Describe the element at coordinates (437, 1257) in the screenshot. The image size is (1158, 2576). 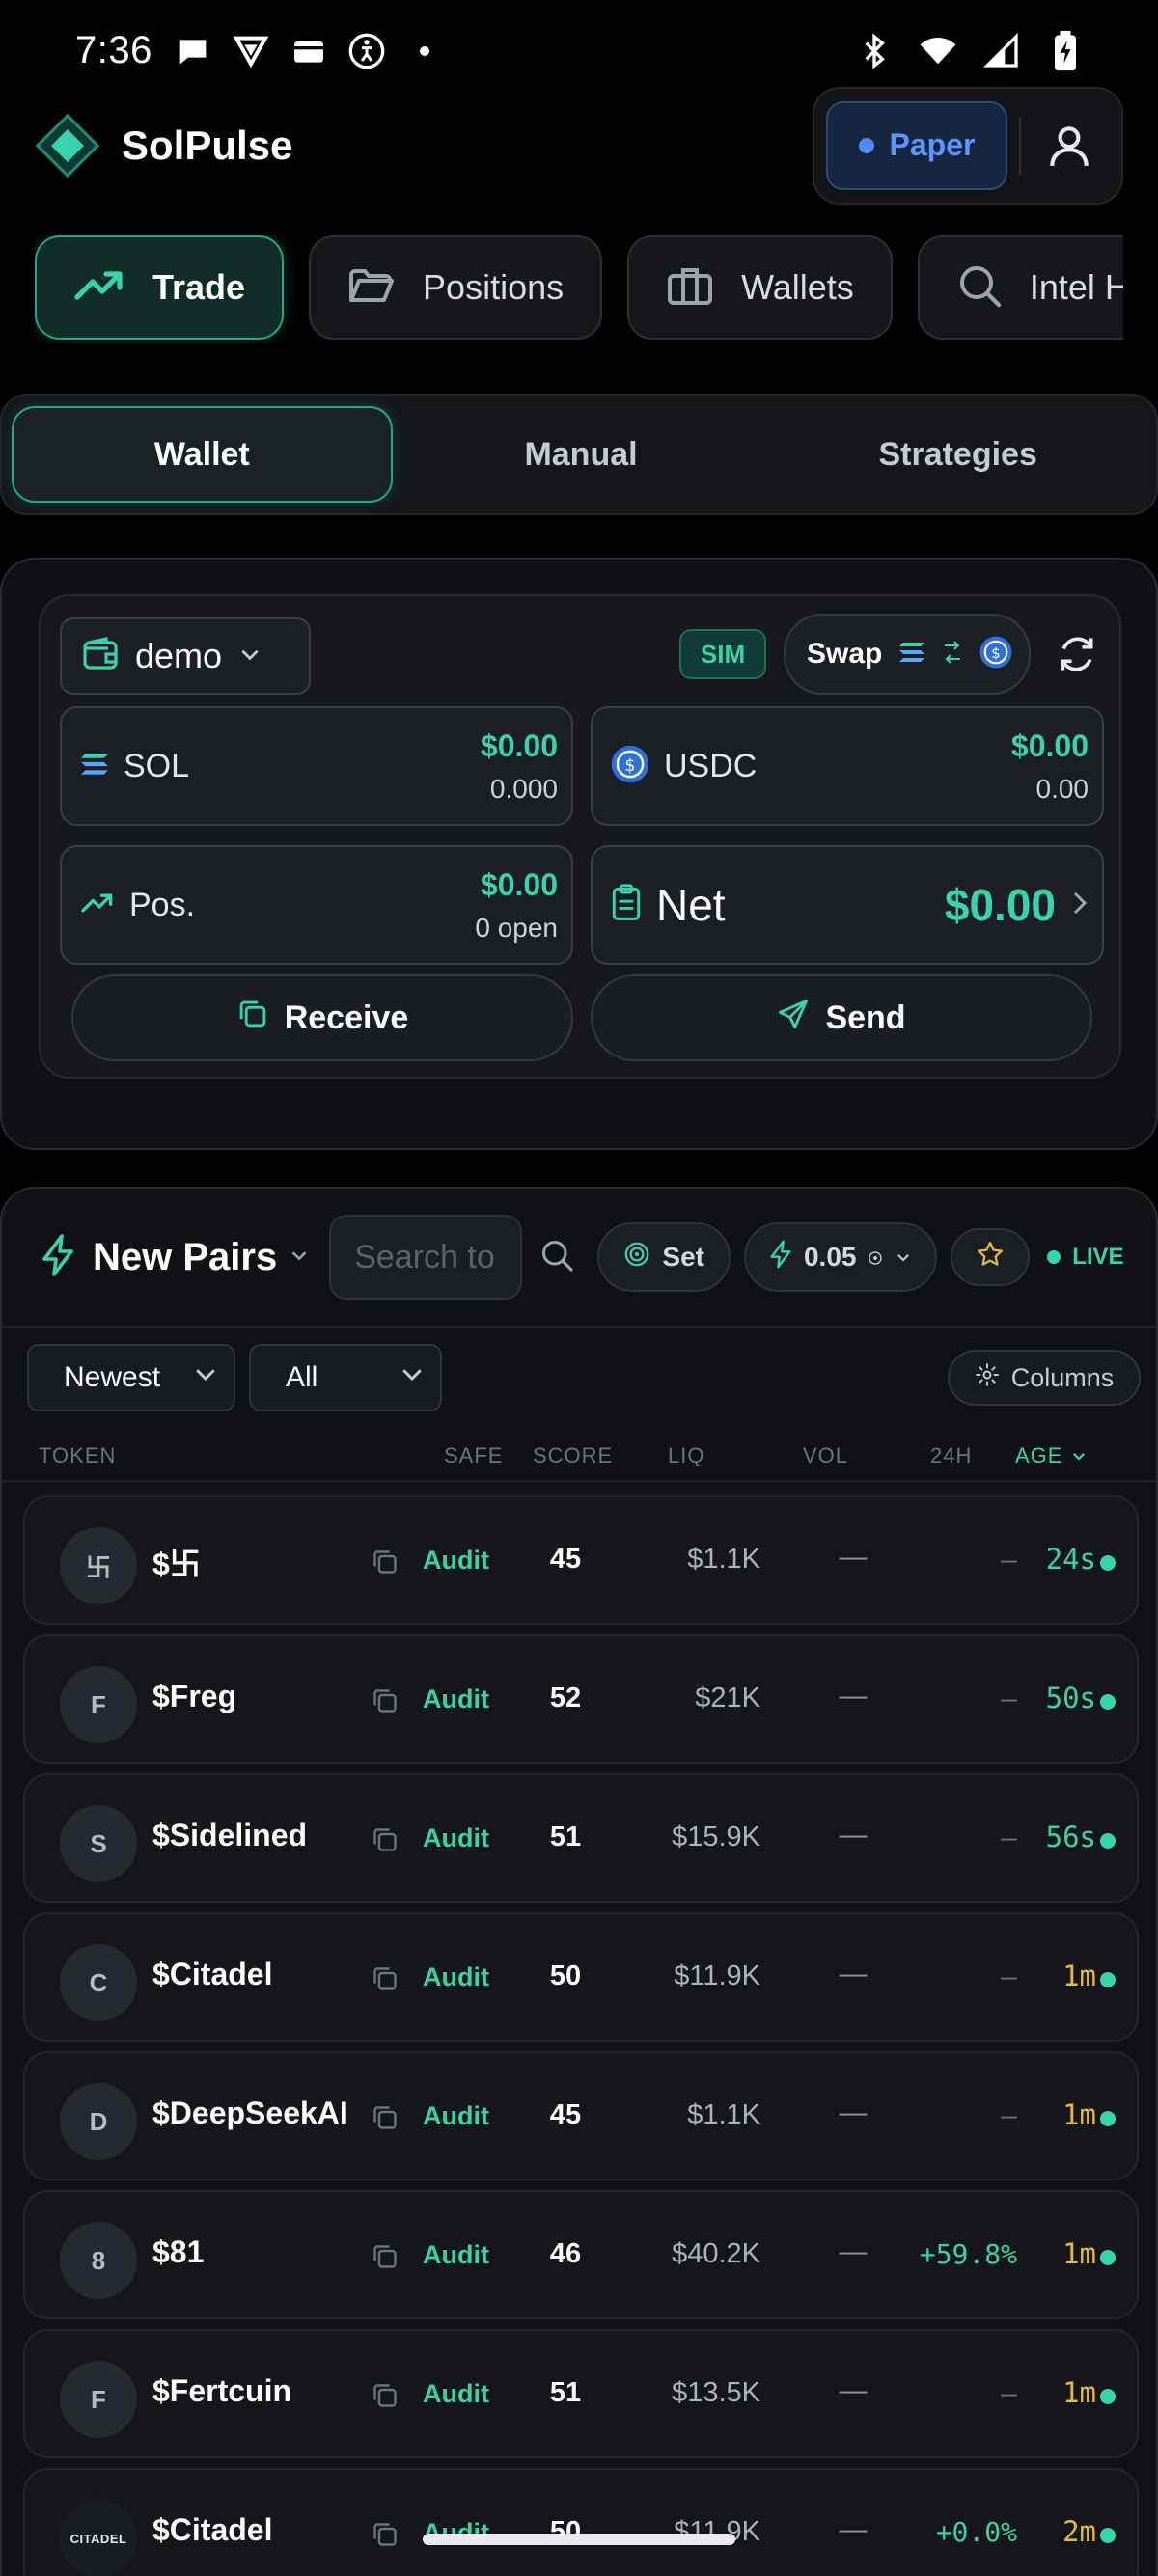
I see `token-search-input` at that location.